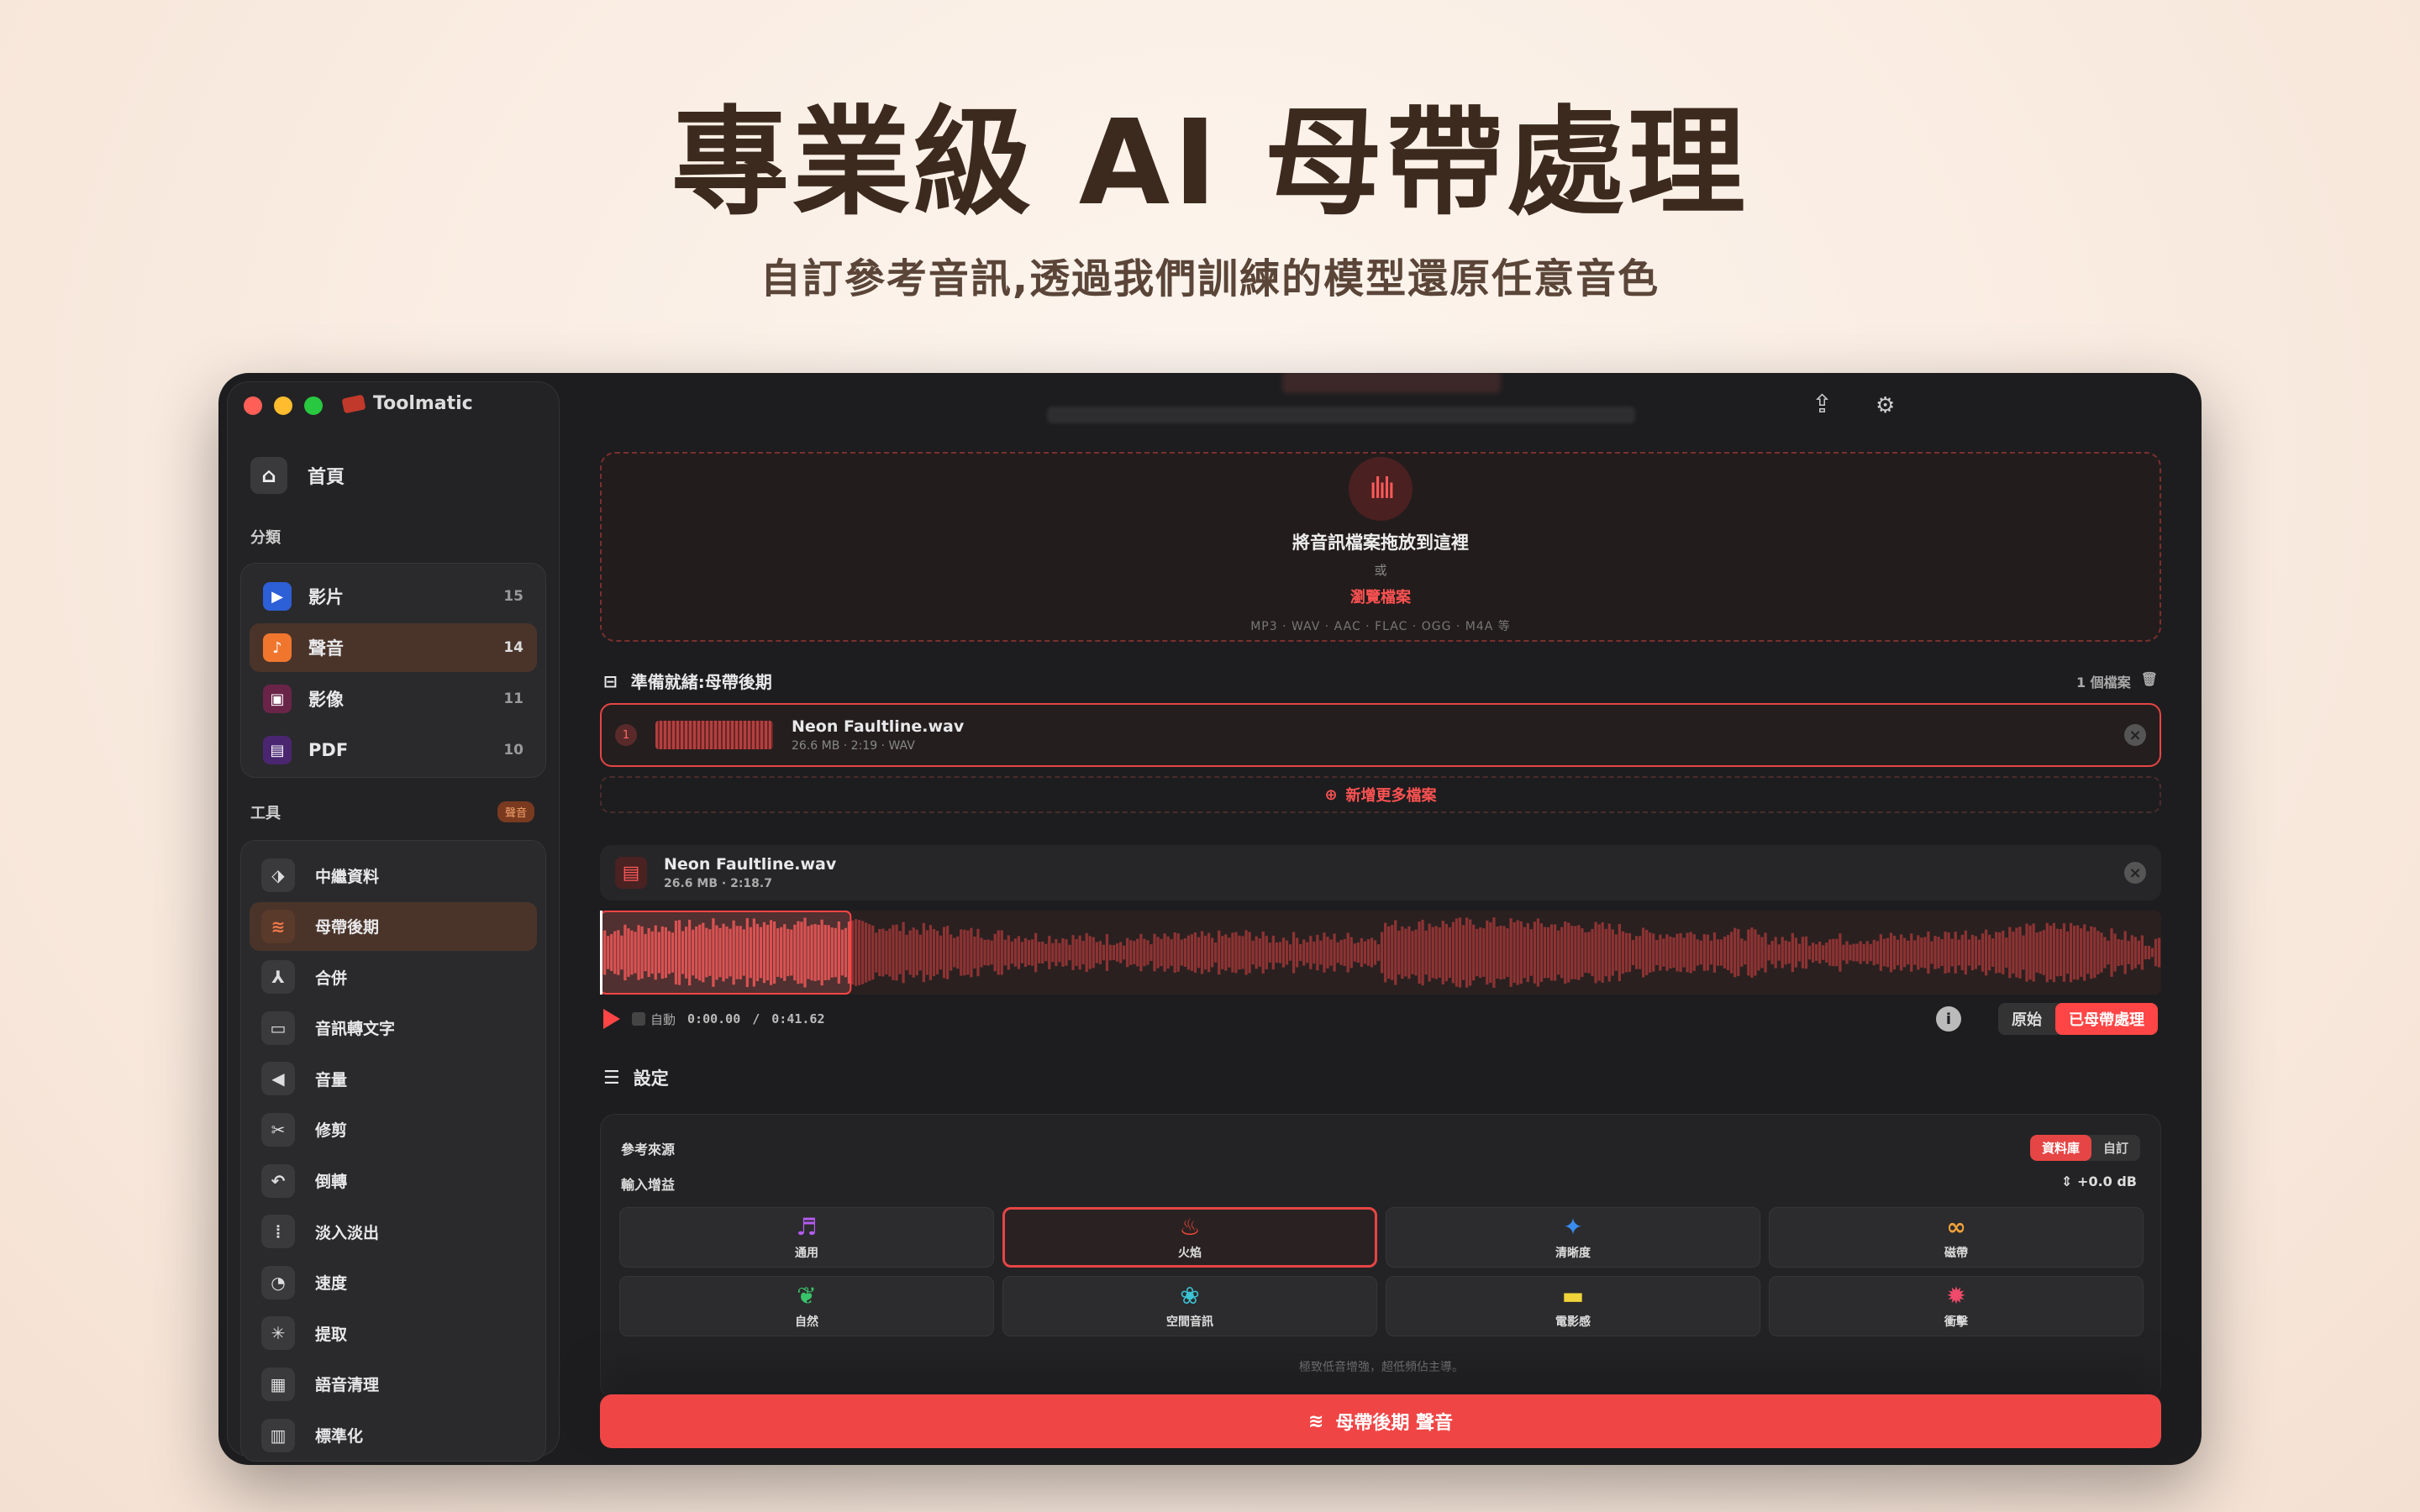 The width and height of the screenshot is (2420, 1512). I want to click on player-file-meta: 26.6 MB · 2:18.7, so click(718, 883).